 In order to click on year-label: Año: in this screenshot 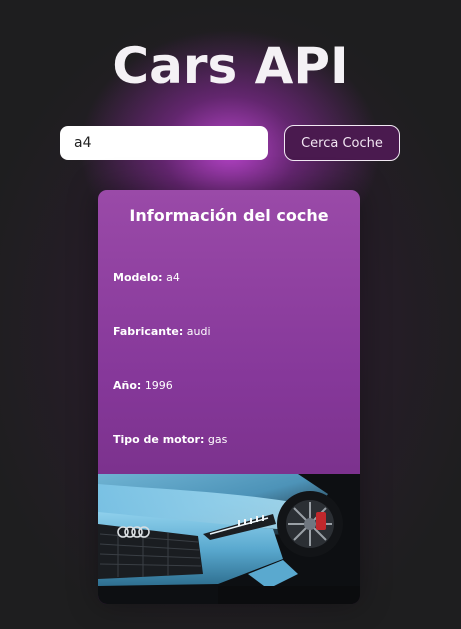, I will do `click(127, 385)`.